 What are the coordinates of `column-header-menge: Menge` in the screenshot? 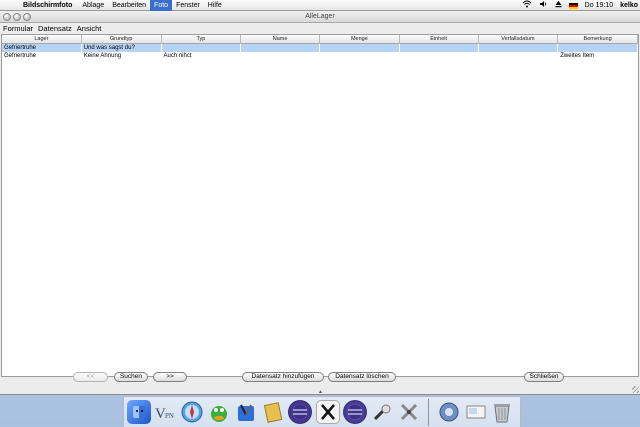 It's located at (360, 39).